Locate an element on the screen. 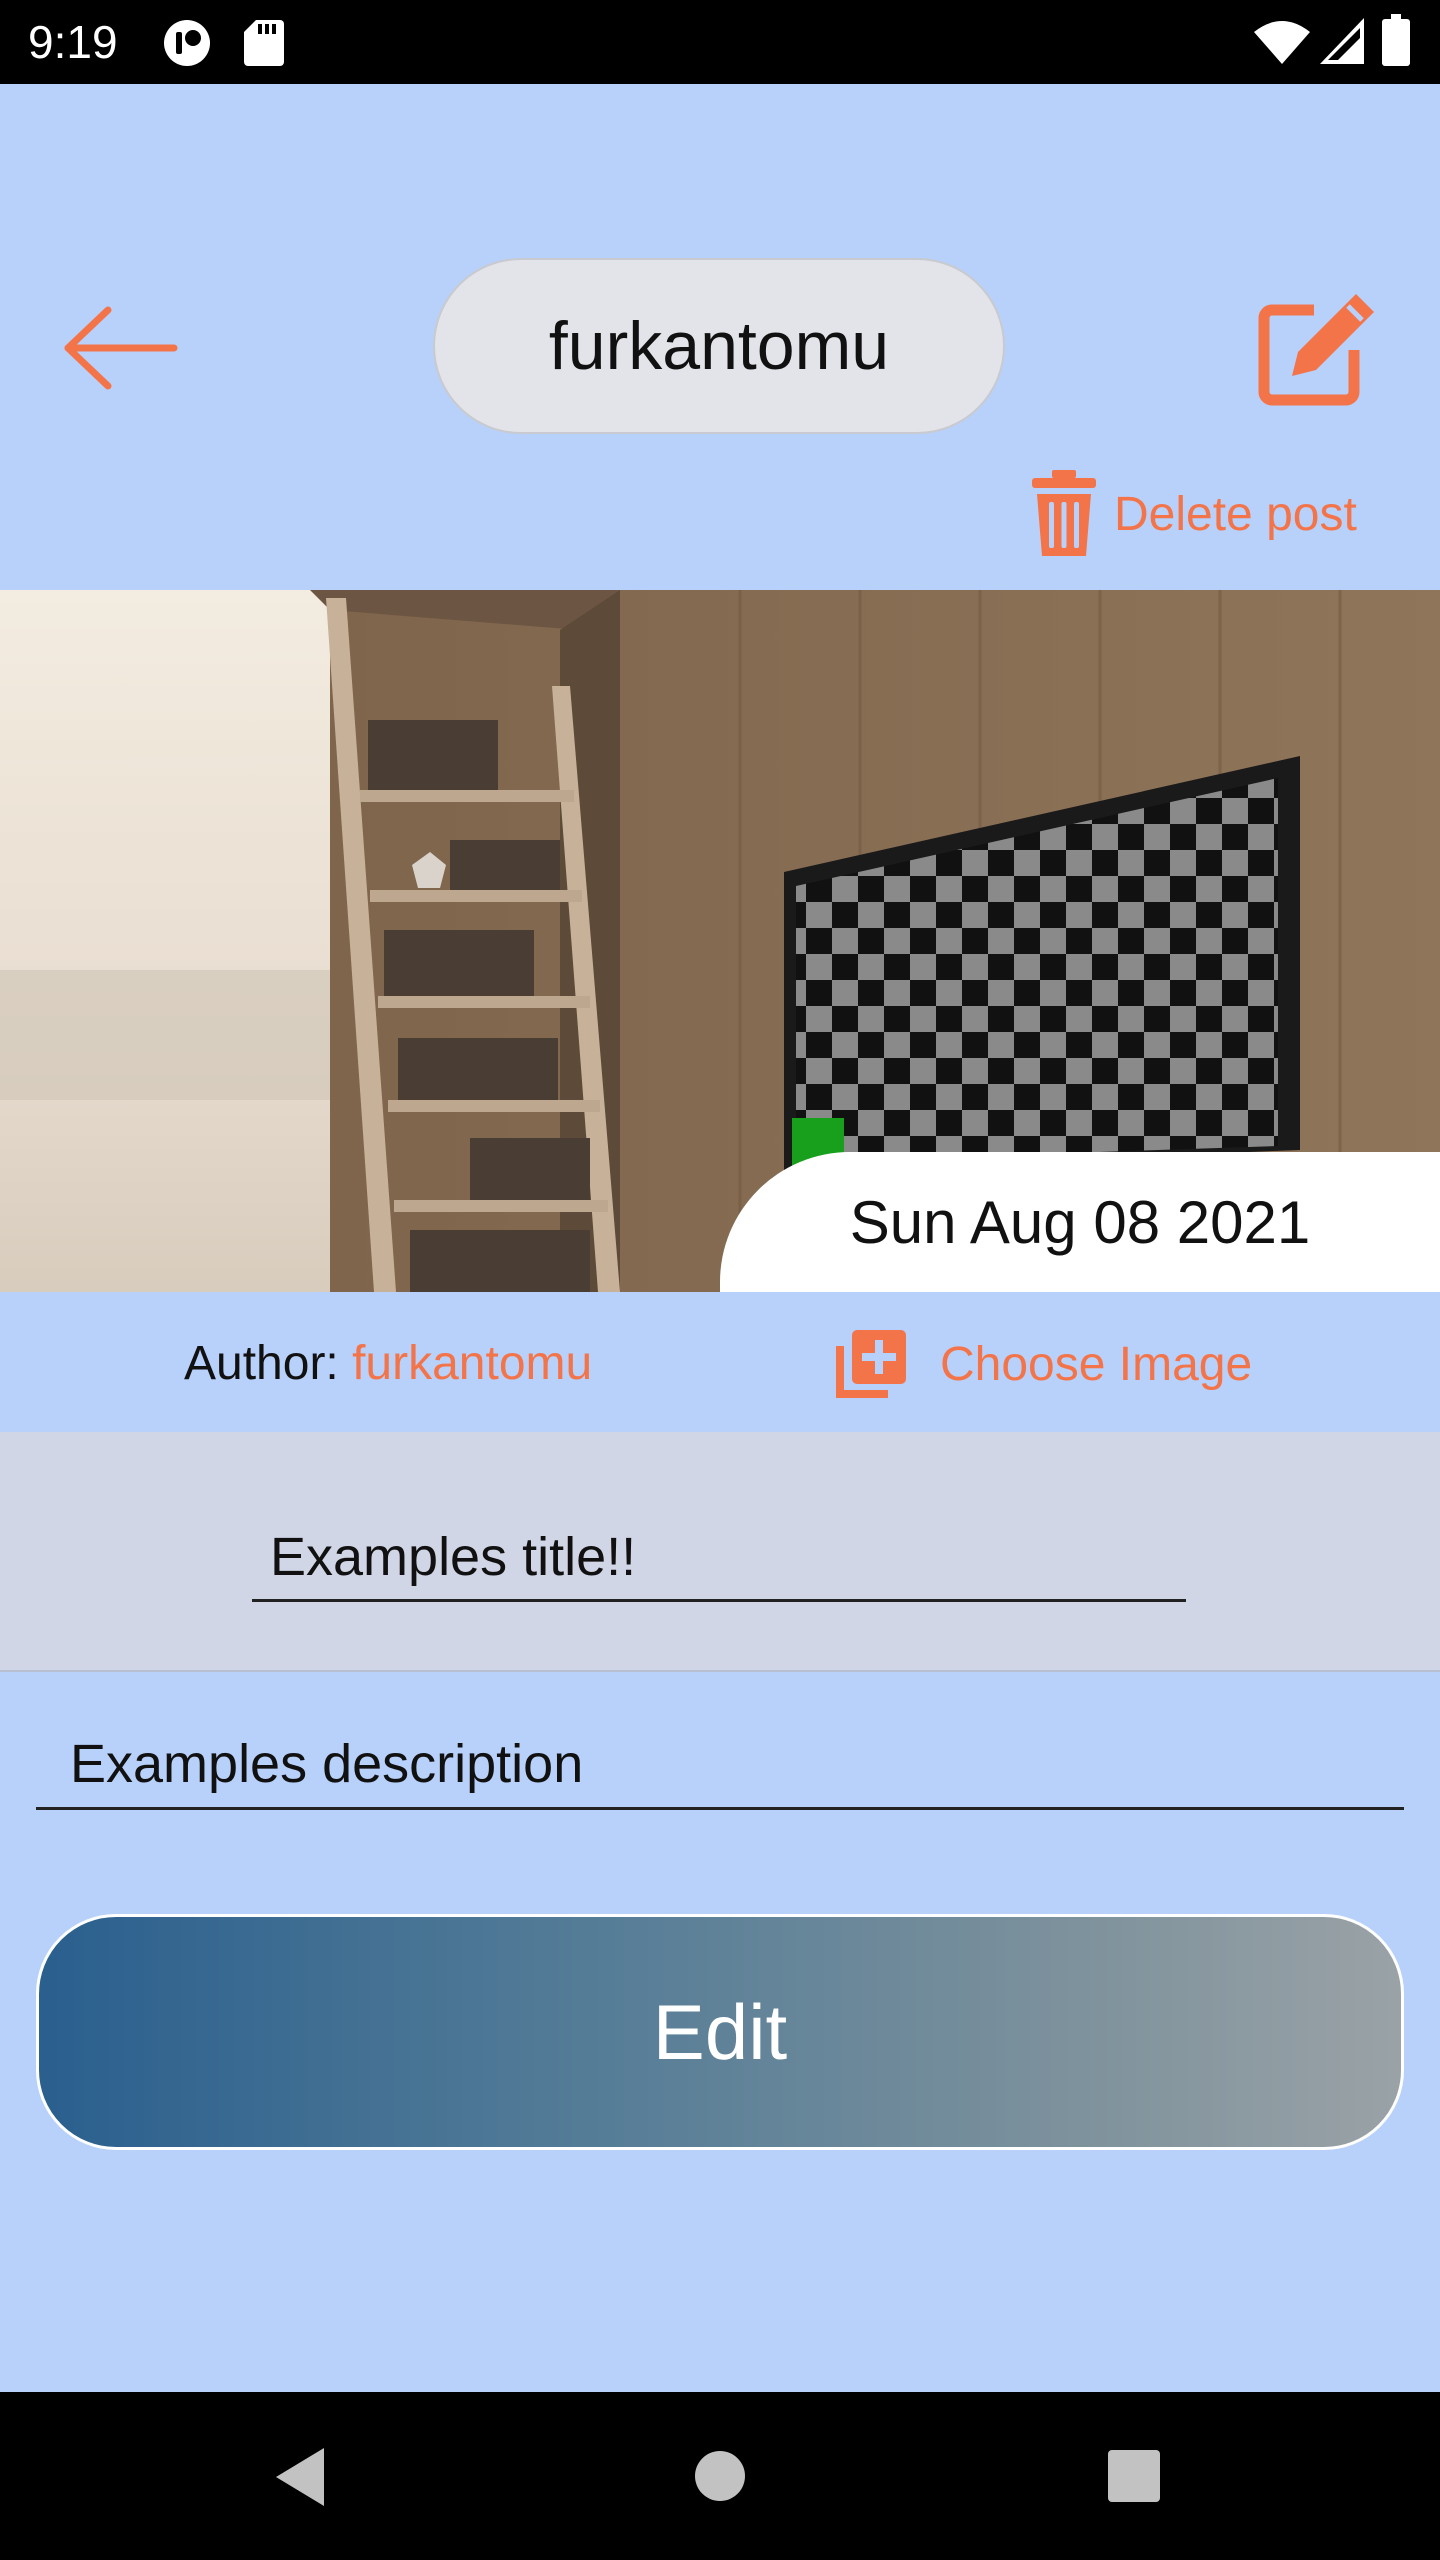  title-input is located at coordinates (719, 1558).